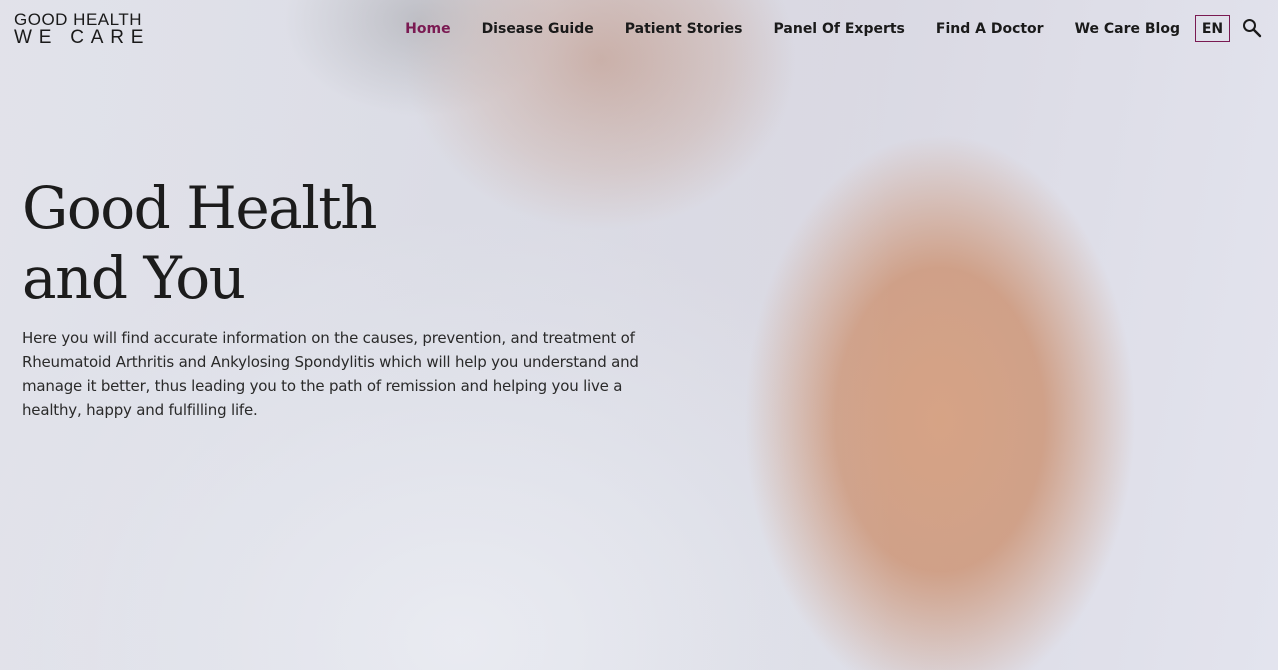 The image size is (1278, 670). What do you see at coordinates (199, 208) in the screenshot?
I see `hero-title-line-1: Good Health` at bounding box center [199, 208].